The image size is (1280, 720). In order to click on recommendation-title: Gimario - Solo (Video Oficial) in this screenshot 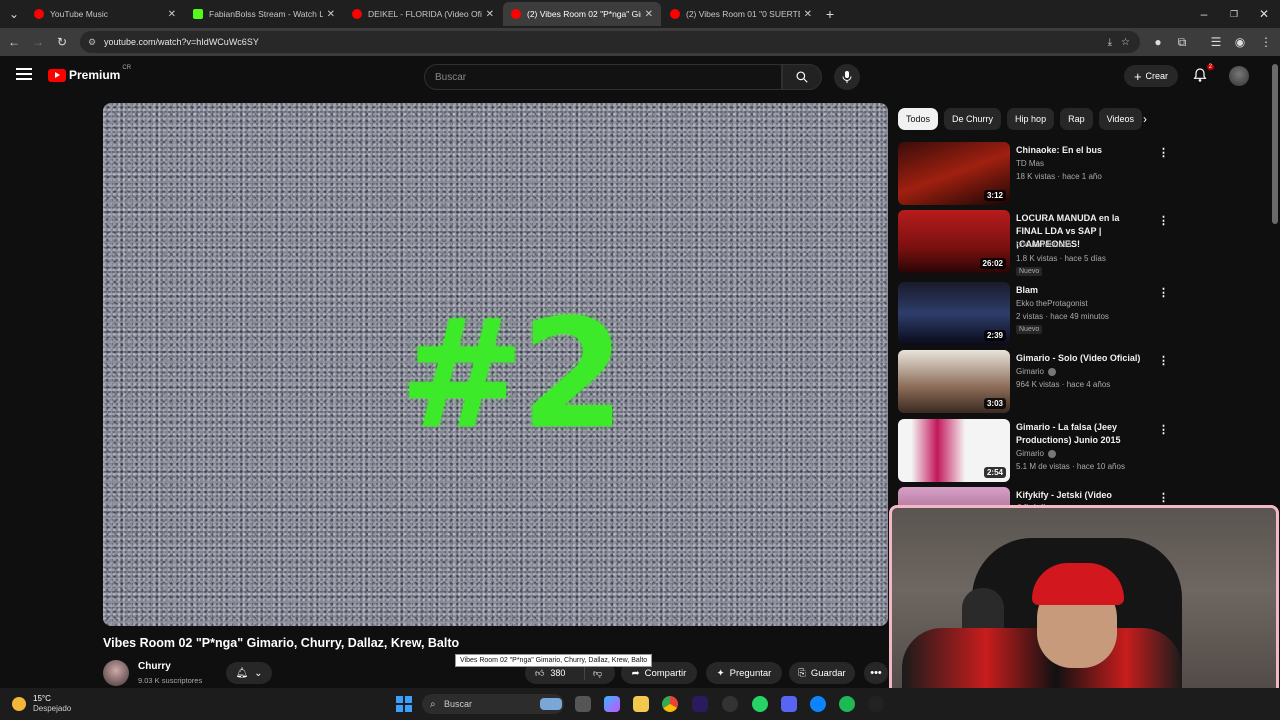, I will do `click(1080, 358)`.